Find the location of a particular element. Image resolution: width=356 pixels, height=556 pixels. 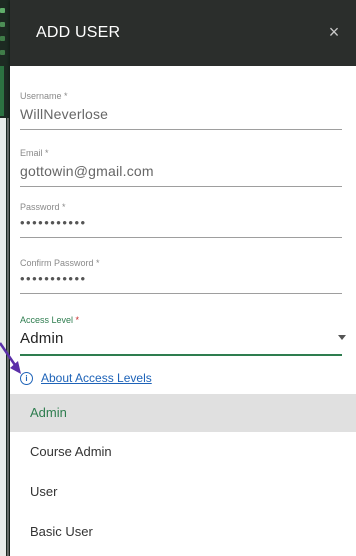

dialog-header: ADD USER × is located at coordinates (183, 33).